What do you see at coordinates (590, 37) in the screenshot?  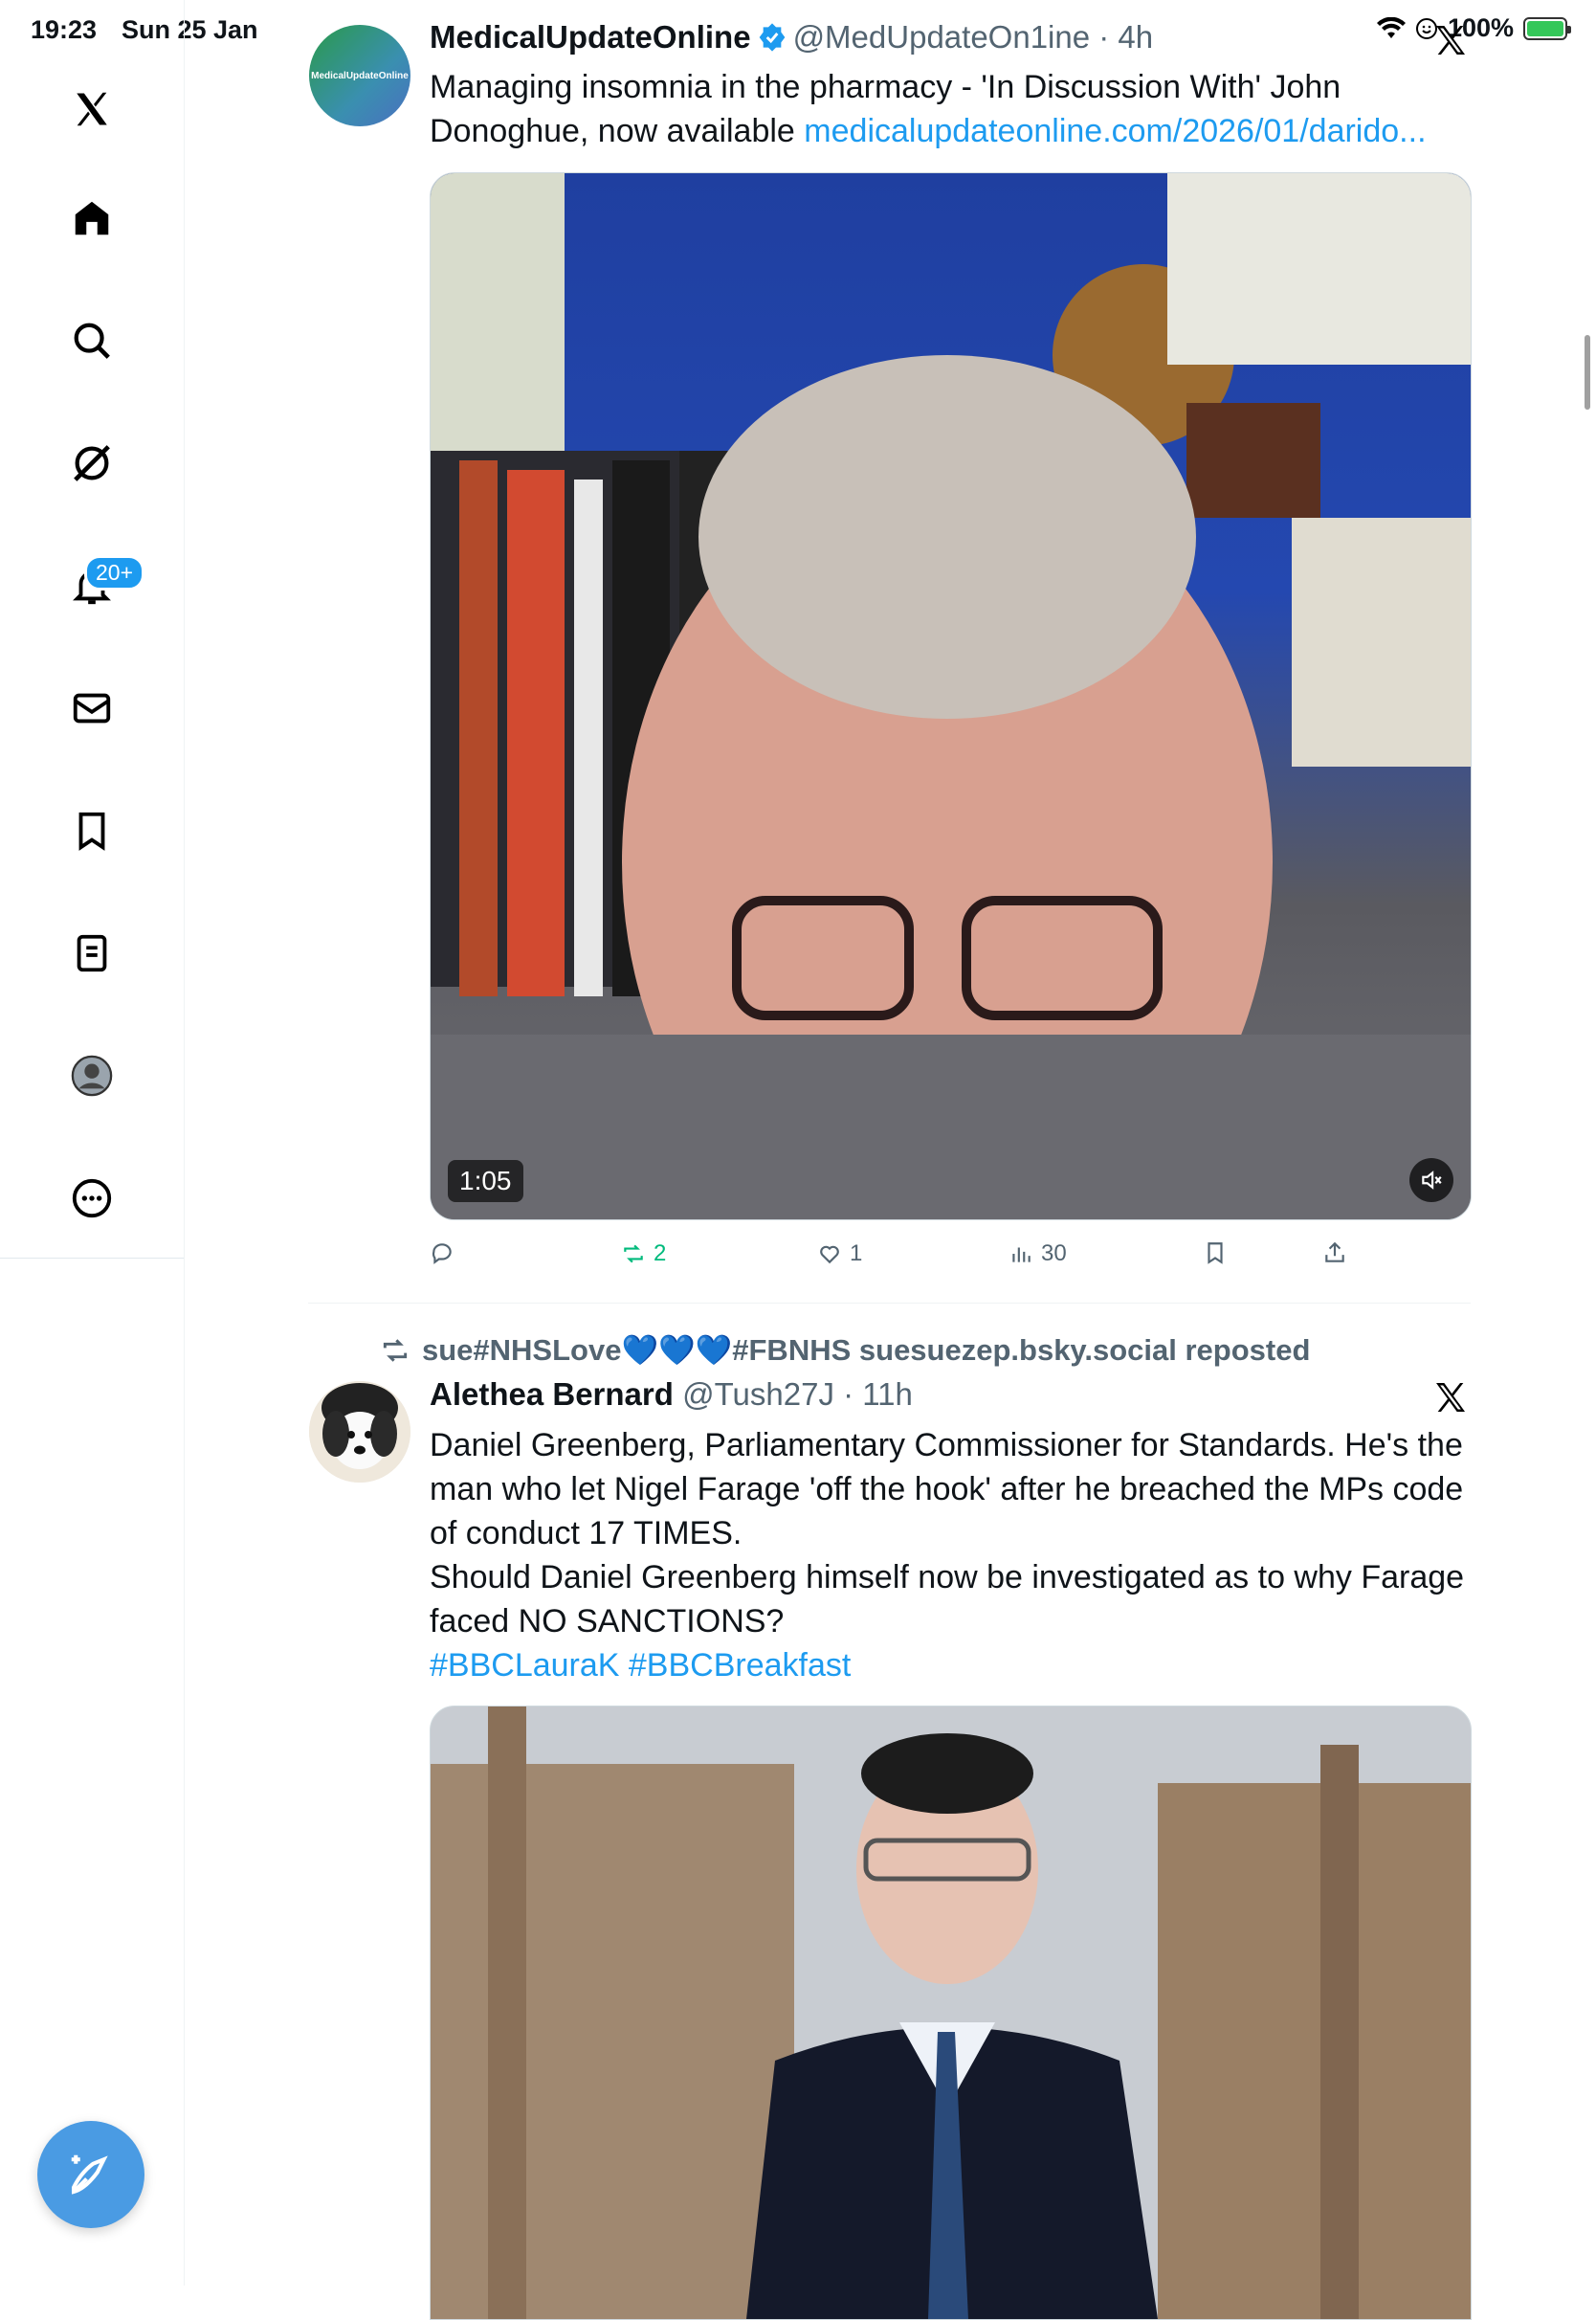 I see `author-name: MedicalUpdateOnline` at bounding box center [590, 37].